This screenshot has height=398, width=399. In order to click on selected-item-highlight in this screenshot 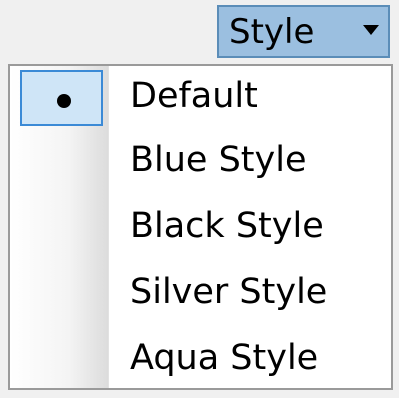, I will do `click(61, 98)`.